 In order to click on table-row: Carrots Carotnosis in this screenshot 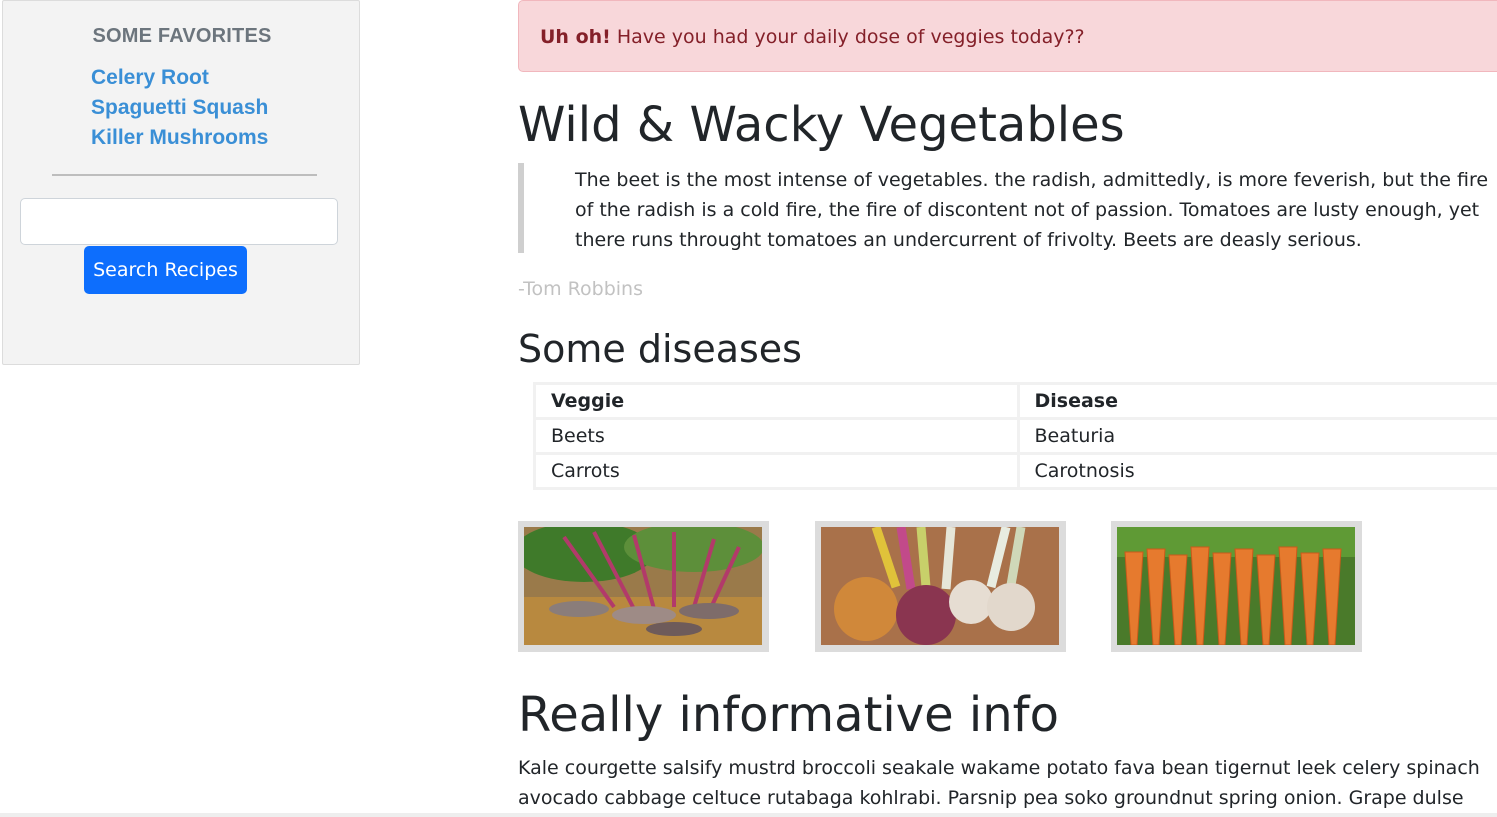, I will do `click(1016, 471)`.